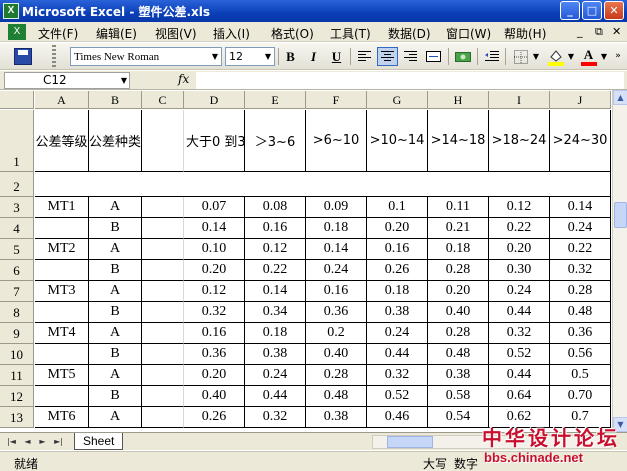  What do you see at coordinates (62, 207) in the screenshot?
I see `table-cell: MT1` at bounding box center [62, 207].